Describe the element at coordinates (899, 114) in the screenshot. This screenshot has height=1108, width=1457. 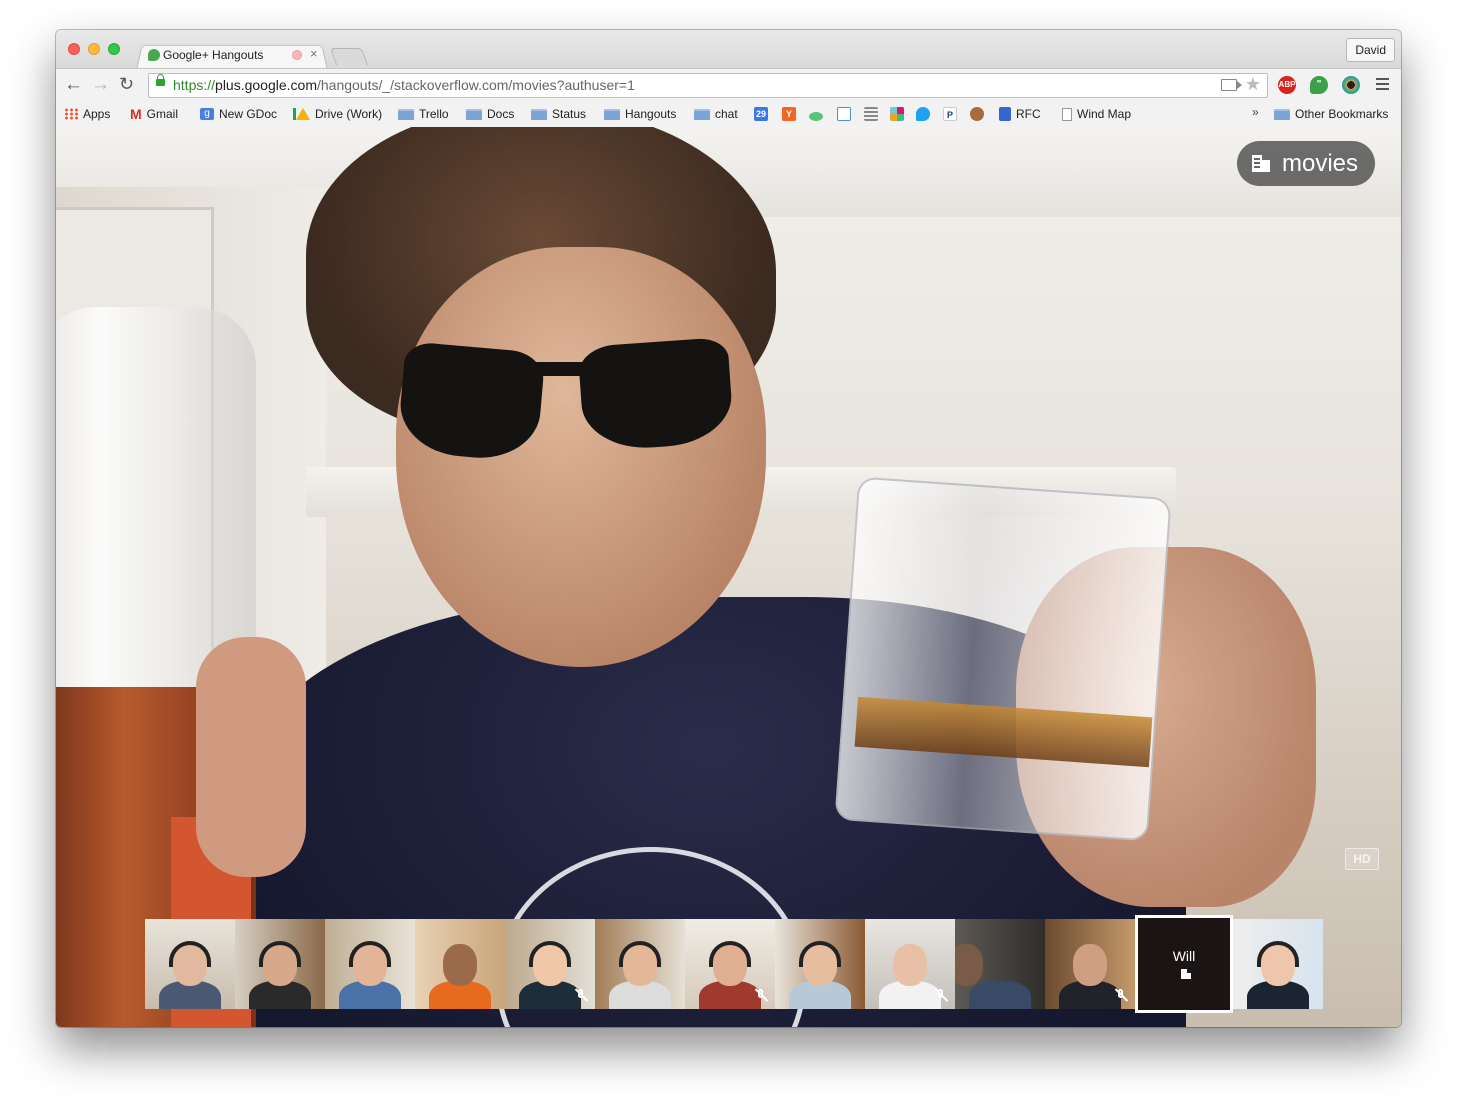
I see `bookmark-slack` at that location.